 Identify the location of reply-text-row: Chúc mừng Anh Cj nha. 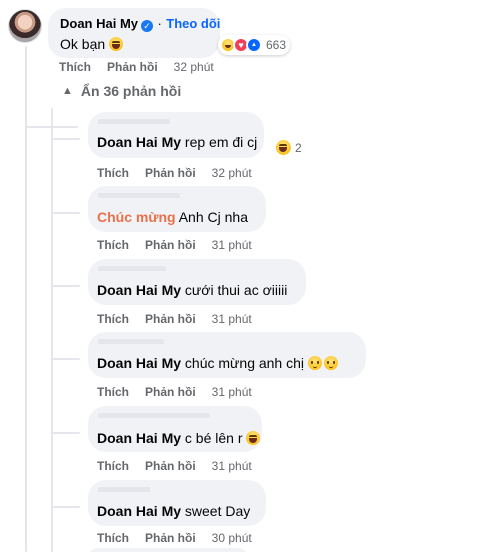
(172, 217).